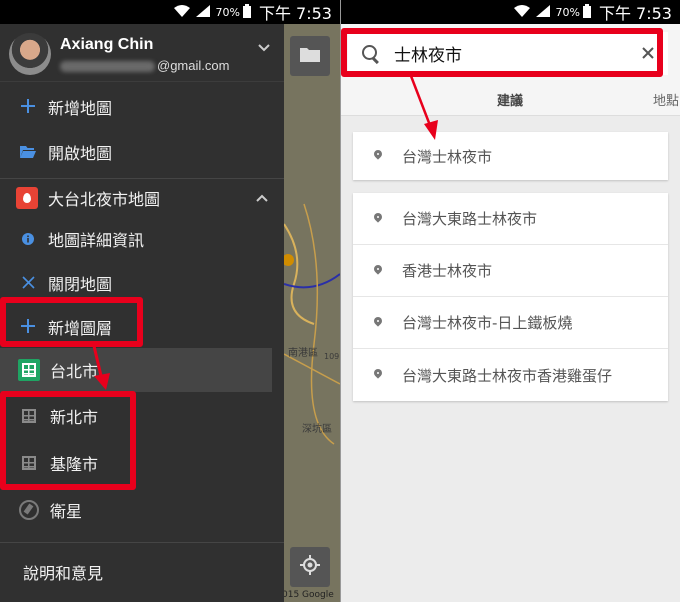 Image resolution: width=680 pixels, height=602 pixels. I want to click on map-roads, so click(312, 313).